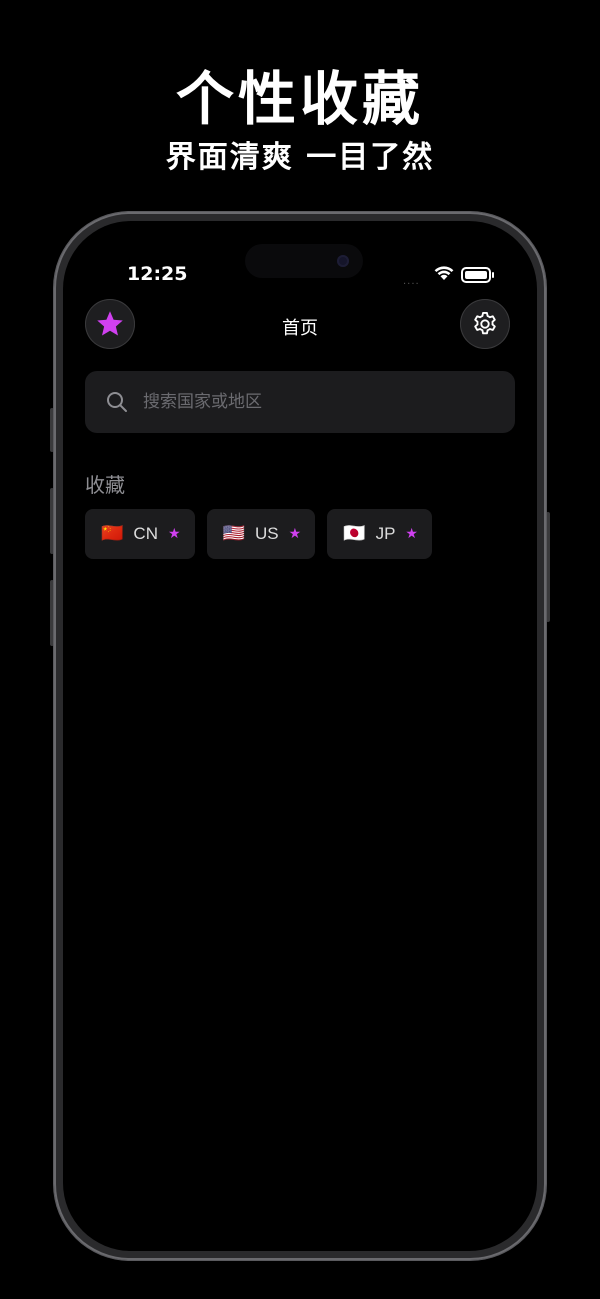  What do you see at coordinates (328, 402) in the screenshot?
I see `search-input` at bounding box center [328, 402].